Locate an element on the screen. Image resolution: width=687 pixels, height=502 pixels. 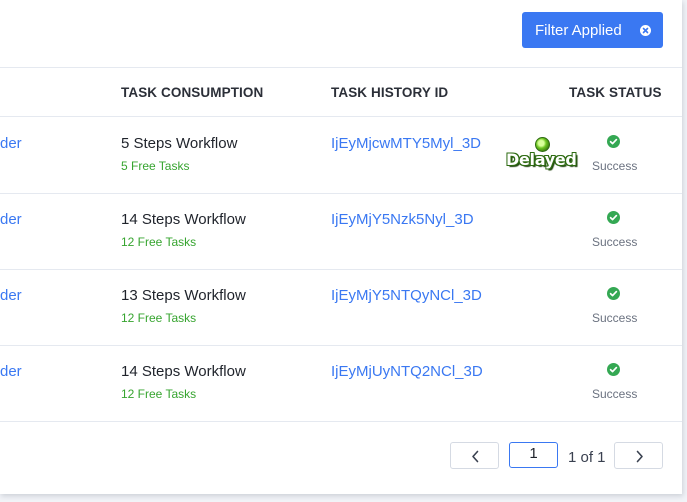
filter-applied-button: Filter Applied is located at coordinates (592, 30).